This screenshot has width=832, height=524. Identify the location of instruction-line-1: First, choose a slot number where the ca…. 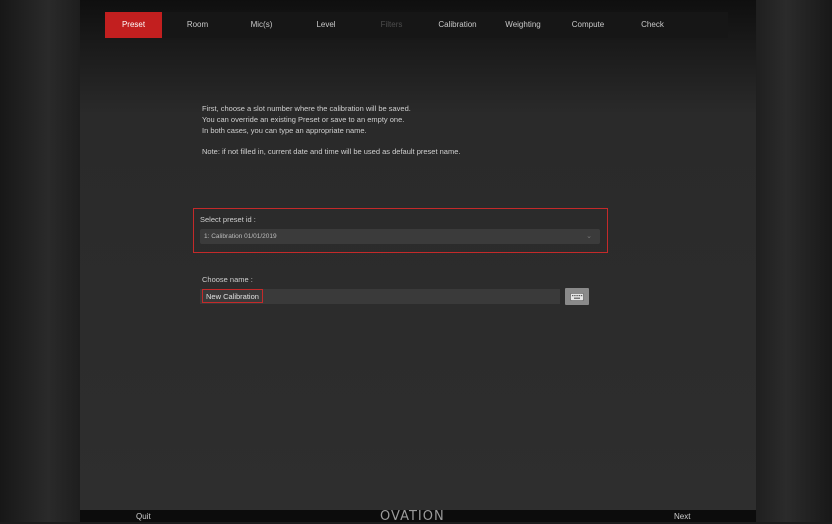
(306, 108).